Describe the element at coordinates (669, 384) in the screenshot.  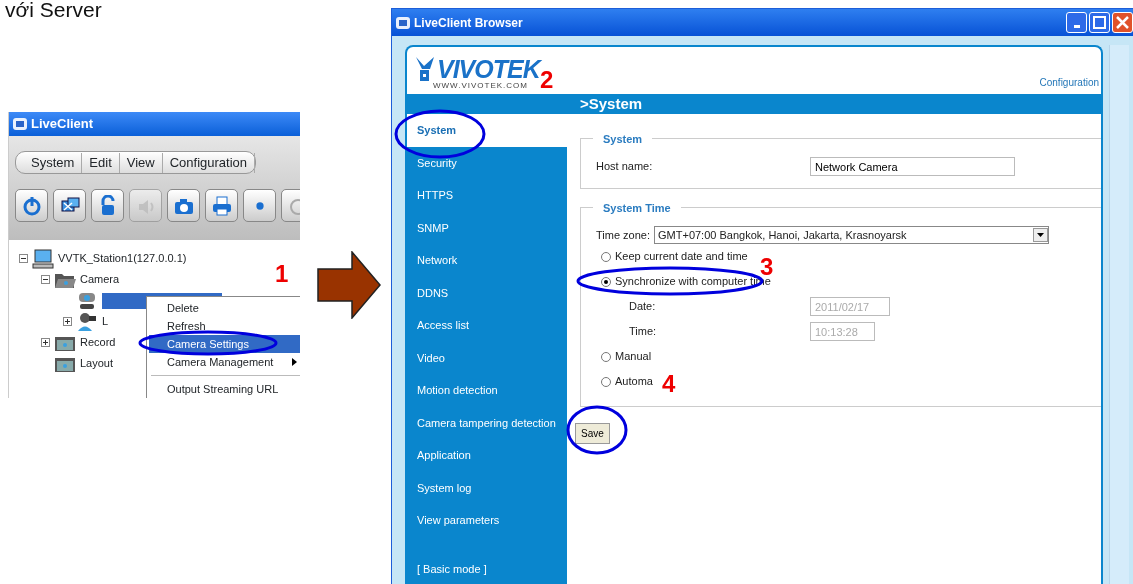
I see `step-number: 4` at that location.